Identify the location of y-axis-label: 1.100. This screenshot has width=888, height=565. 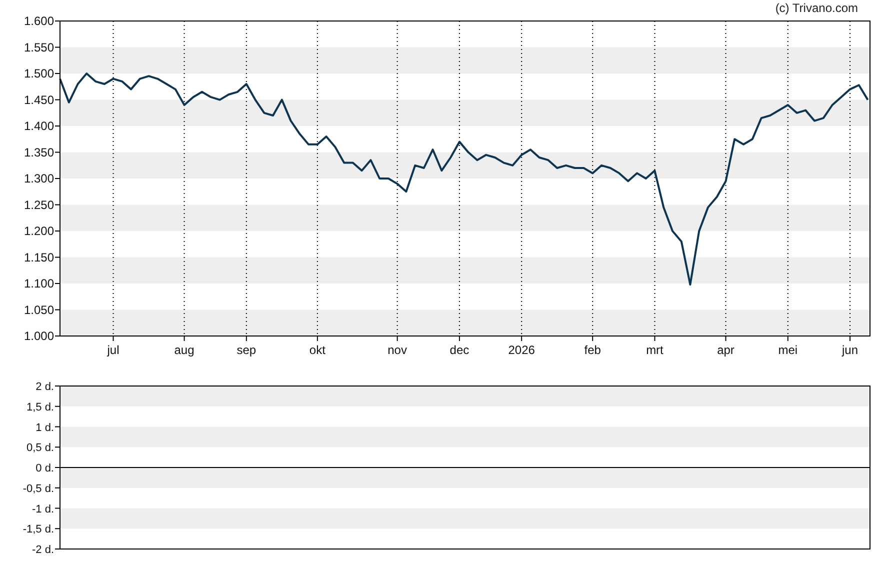
(39, 283).